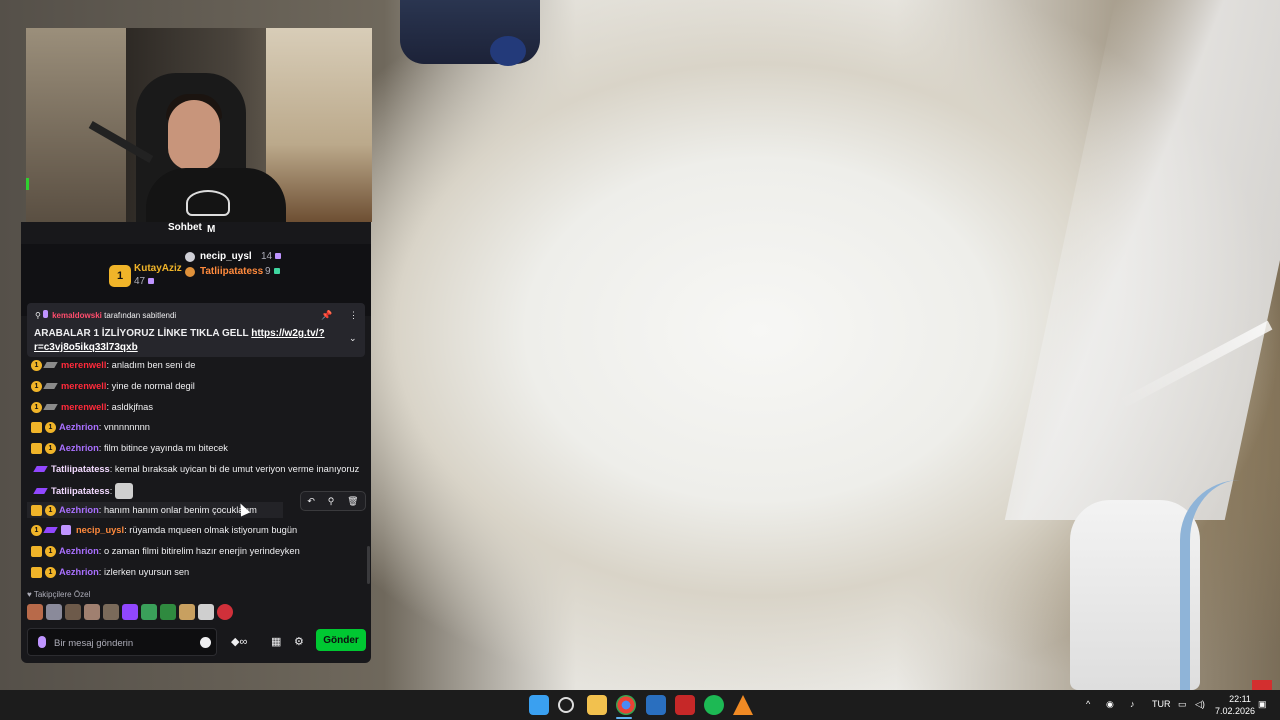  What do you see at coordinates (1132, 704) in the screenshot?
I see `mic-tray-icon: ♪` at bounding box center [1132, 704].